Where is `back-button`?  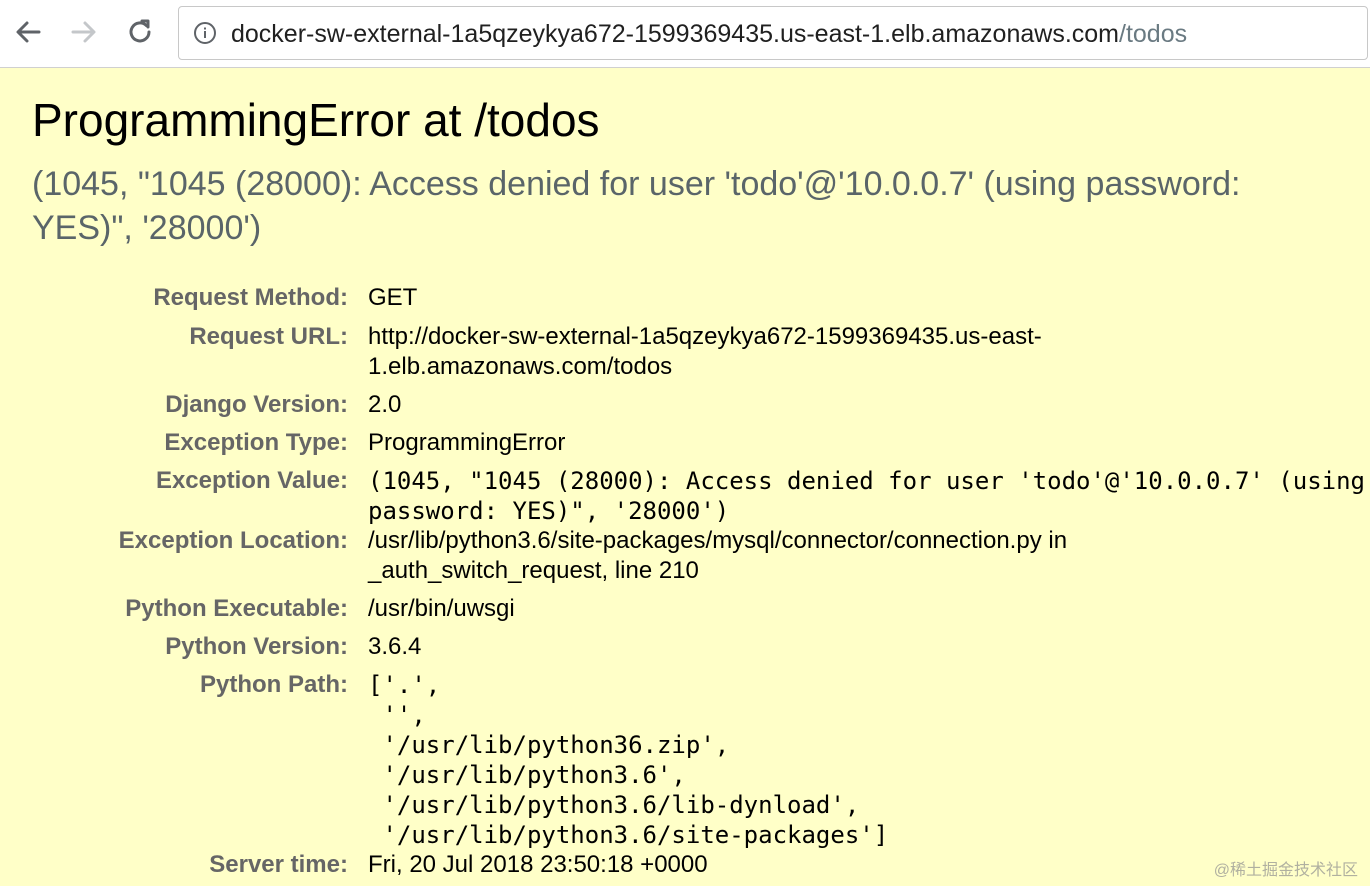 back-button is located at coordinates (28, 32).